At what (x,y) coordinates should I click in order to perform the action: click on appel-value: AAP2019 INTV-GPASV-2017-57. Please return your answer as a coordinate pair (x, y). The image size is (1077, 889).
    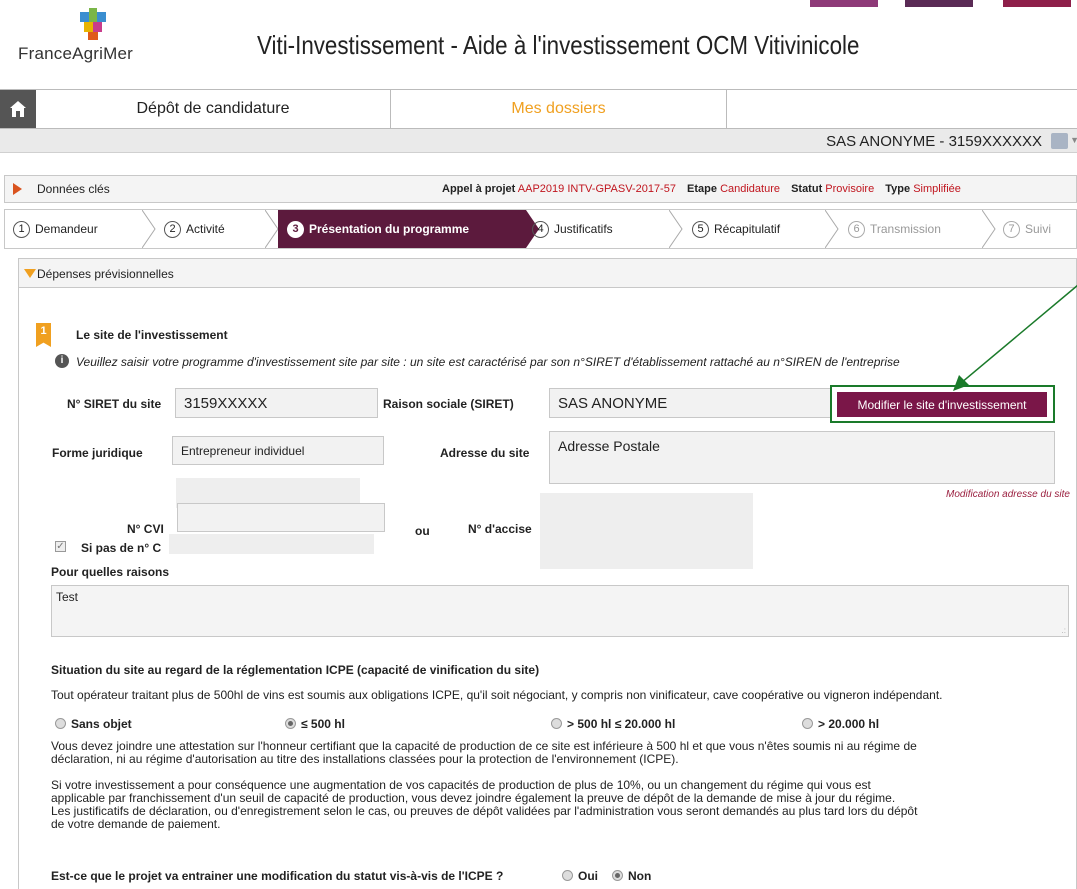
    Looking at the image, I should click on (596, 189).